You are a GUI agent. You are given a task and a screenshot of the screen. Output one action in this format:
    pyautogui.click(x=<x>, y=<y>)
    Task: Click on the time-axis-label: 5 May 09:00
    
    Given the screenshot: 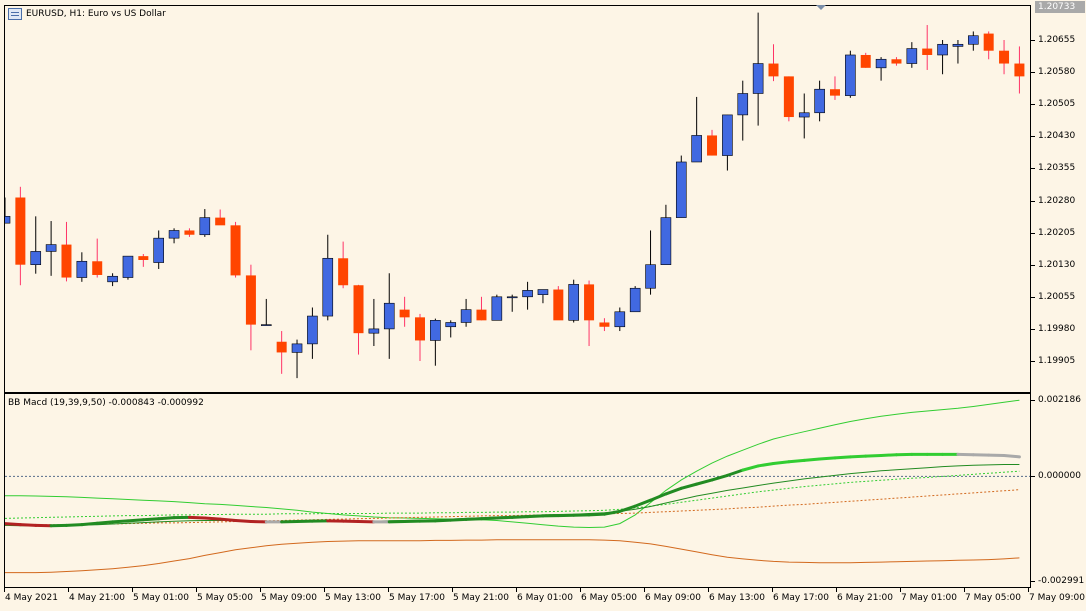 What is the action you would take?
    pyautogui.click(x=289, y=598)
    